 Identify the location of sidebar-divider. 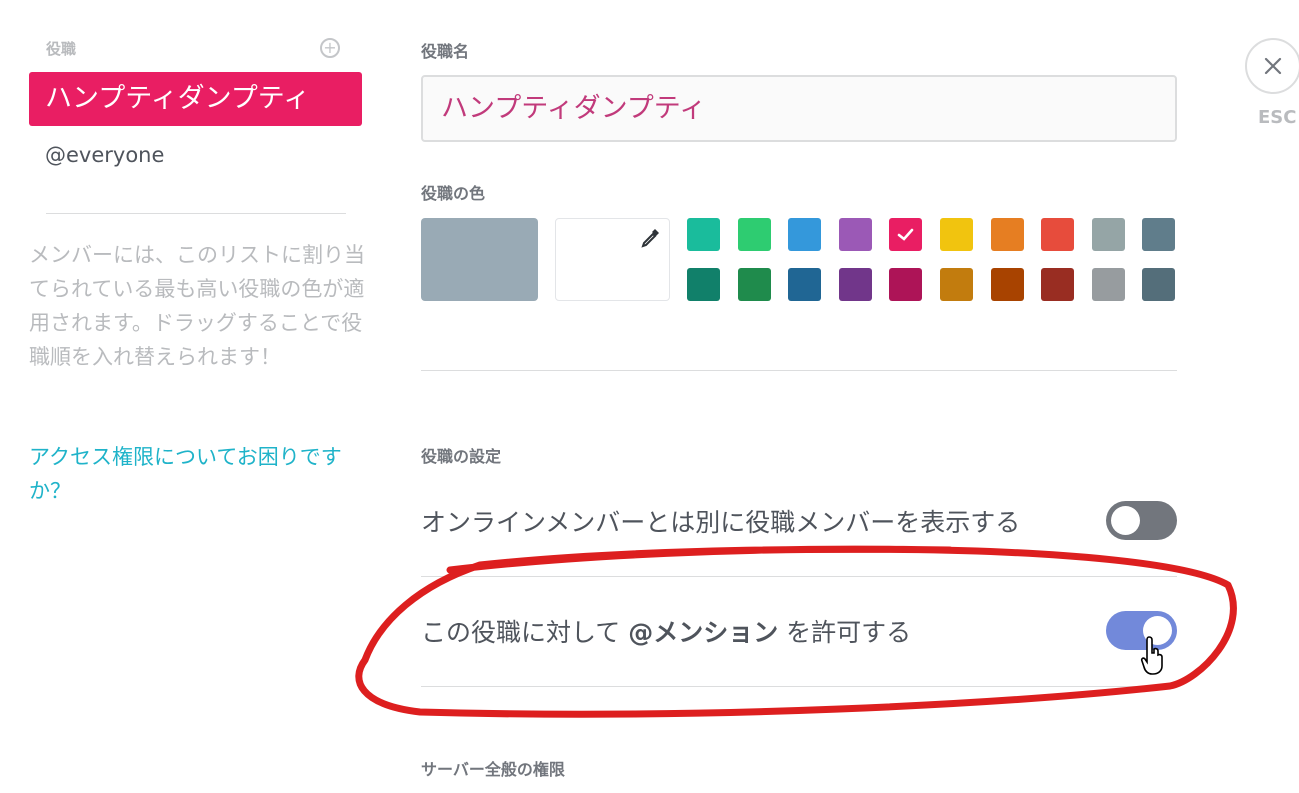
(196, 213).